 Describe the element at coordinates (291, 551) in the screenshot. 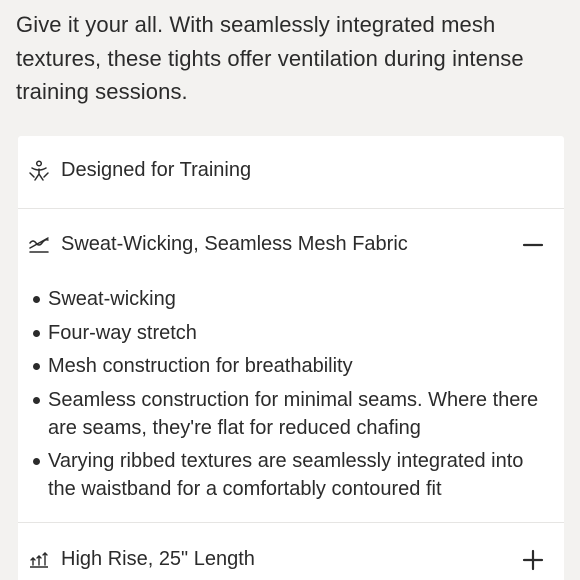

I see `feature-row-high-rise: High Rise, 25" Length` at that location.